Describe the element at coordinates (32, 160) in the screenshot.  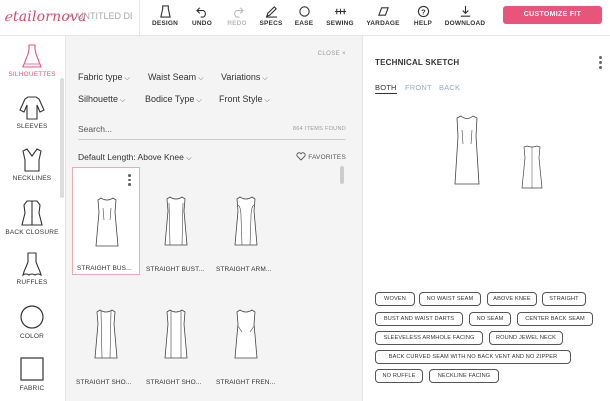
I see `neckline-icon` at that location.